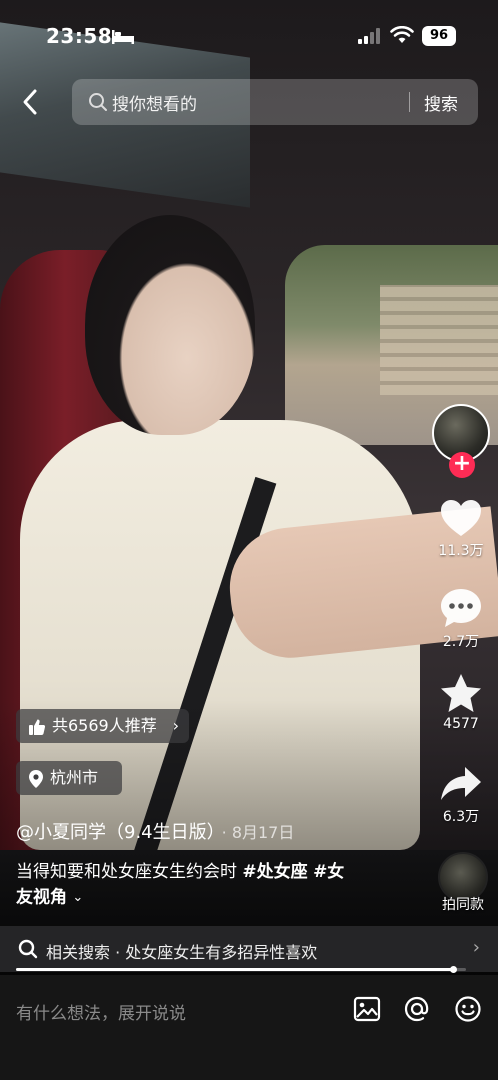  What do you see at coordinates (461, 551) in the screenshot?
I see `like-count: 11.3万` at bounding box center [461, 551].